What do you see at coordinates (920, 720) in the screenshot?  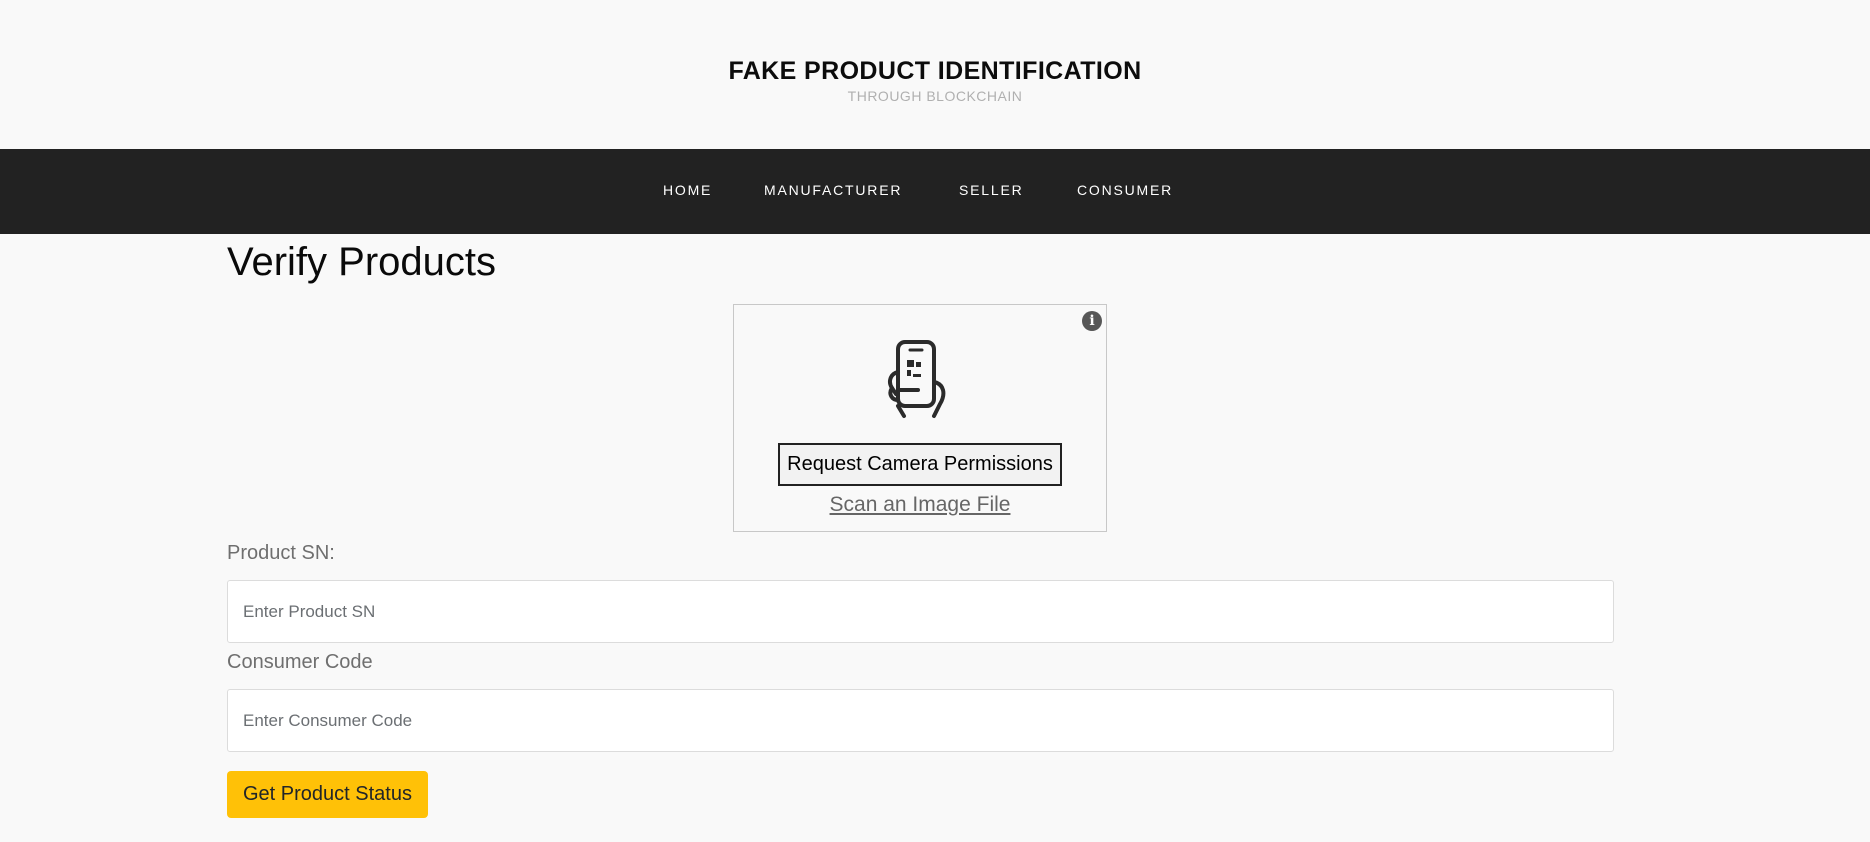 I see `consumer-code-input` at bounding box center [920, 720].